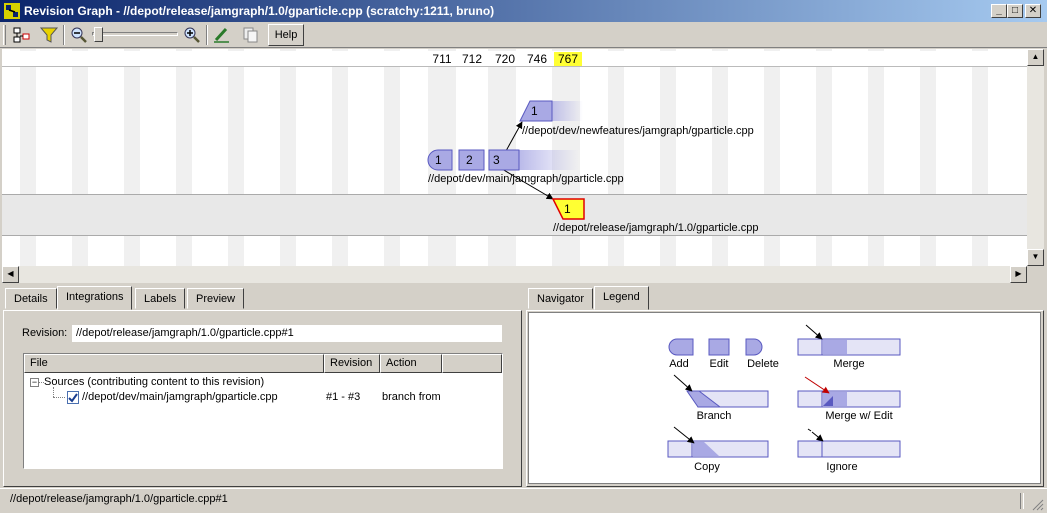  Describe the element at coordinates (814, 332) in the screenshot. I see `legend-merge-icon` at that location.